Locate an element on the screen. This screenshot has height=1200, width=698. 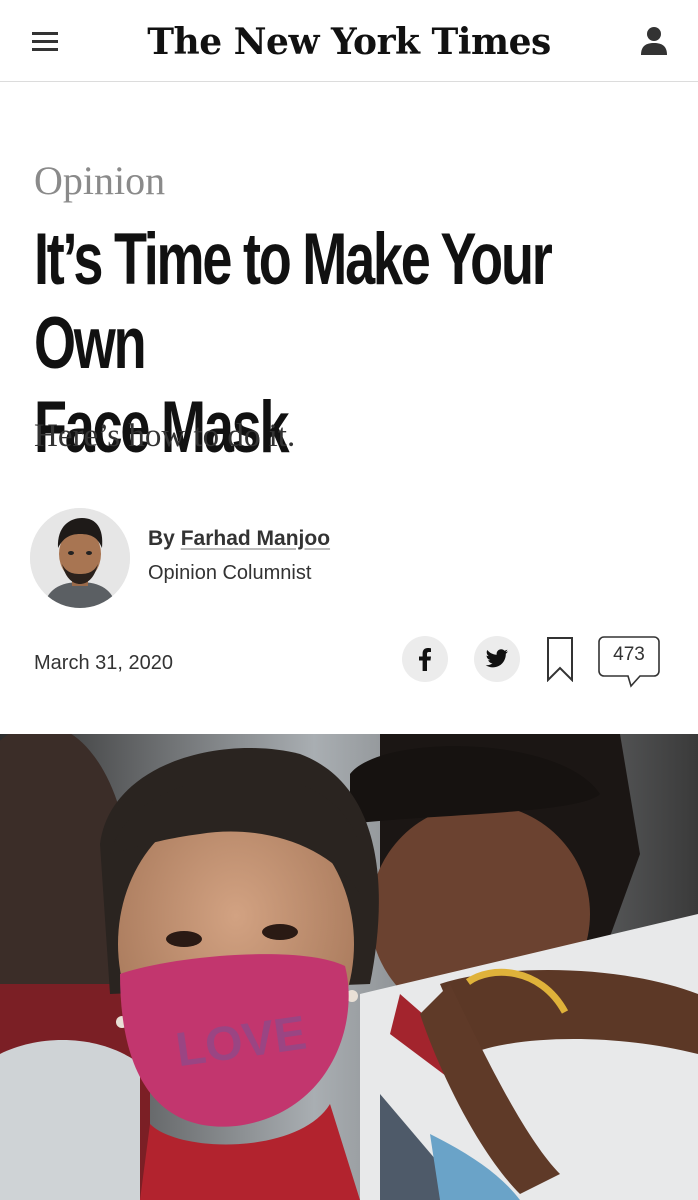
comments-button: 473 is located at coordinates (629, 662).